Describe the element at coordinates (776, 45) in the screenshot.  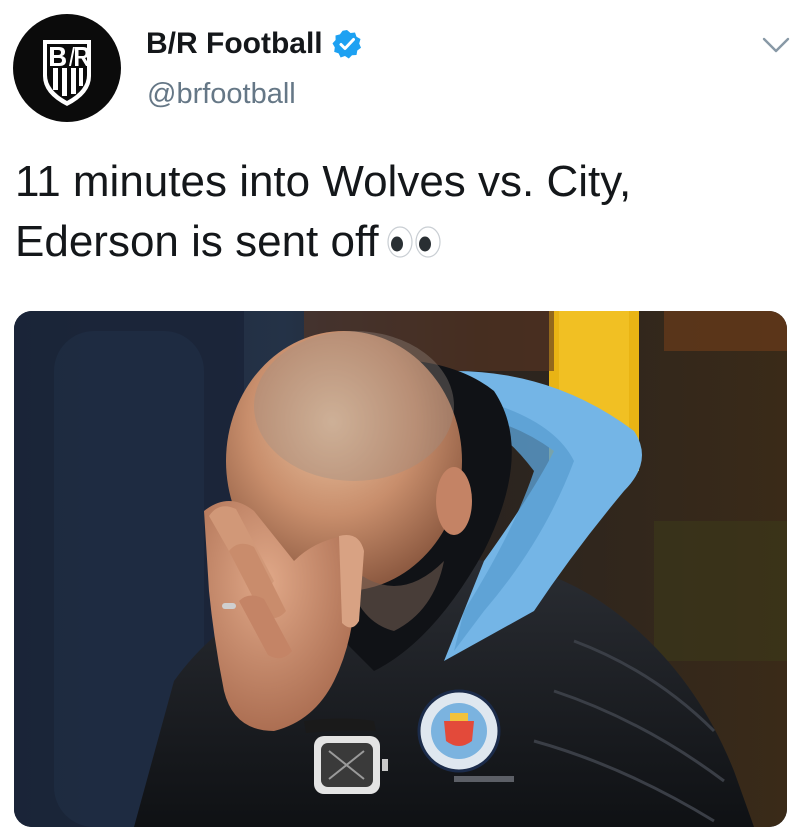
I see `chevron-down-icon` at that location.